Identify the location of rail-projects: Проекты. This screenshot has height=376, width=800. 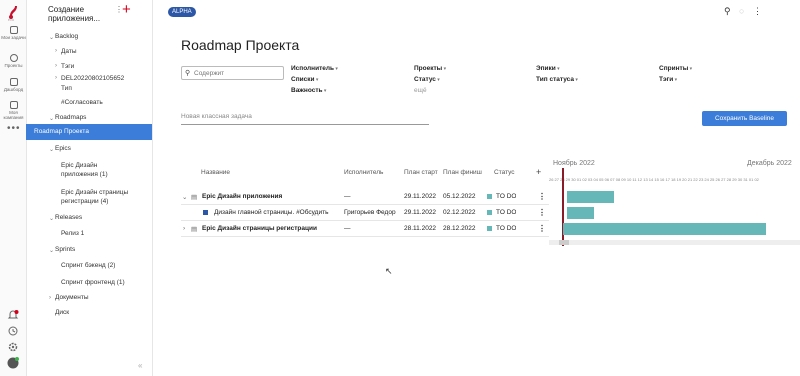
(13, 61).